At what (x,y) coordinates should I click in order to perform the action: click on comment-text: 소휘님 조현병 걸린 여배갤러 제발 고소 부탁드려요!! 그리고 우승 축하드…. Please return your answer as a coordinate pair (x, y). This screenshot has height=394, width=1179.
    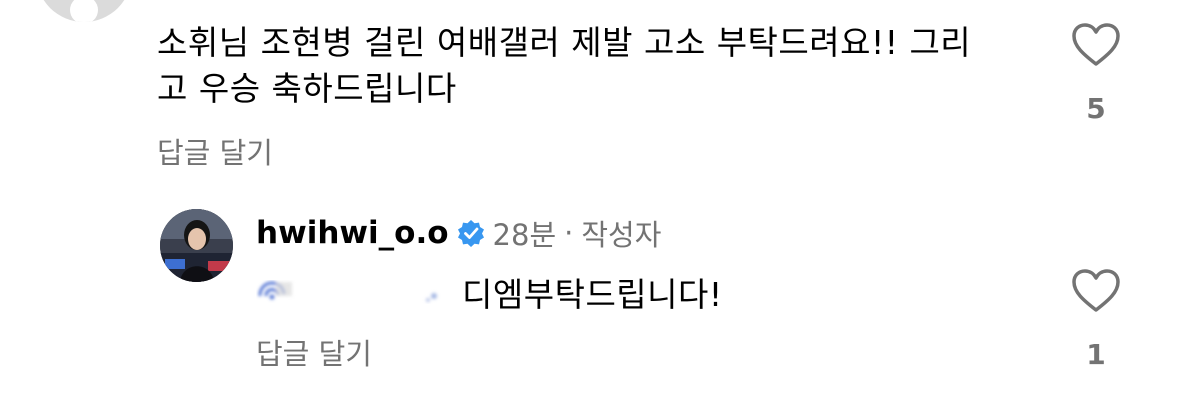
    Looking at the image, I should click on (564, 65).